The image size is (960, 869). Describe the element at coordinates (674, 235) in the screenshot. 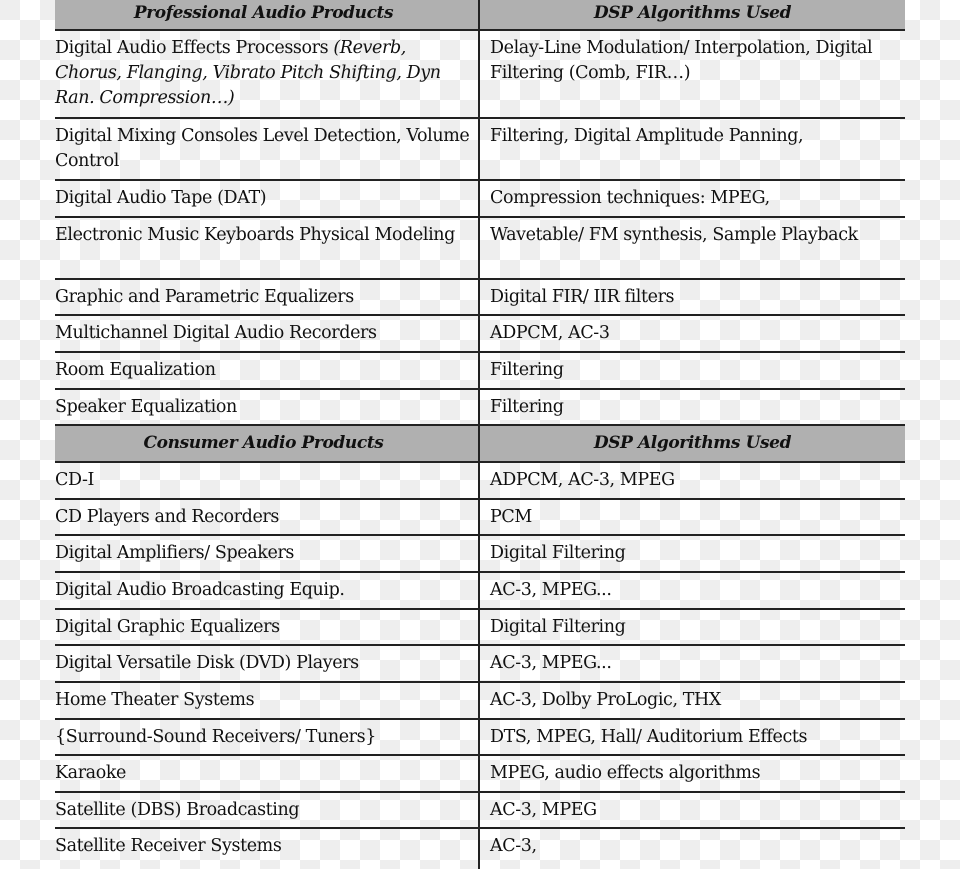

I see `algorithms-cell: Wavetable/ FM synthesis, Sample Playback` at that location.